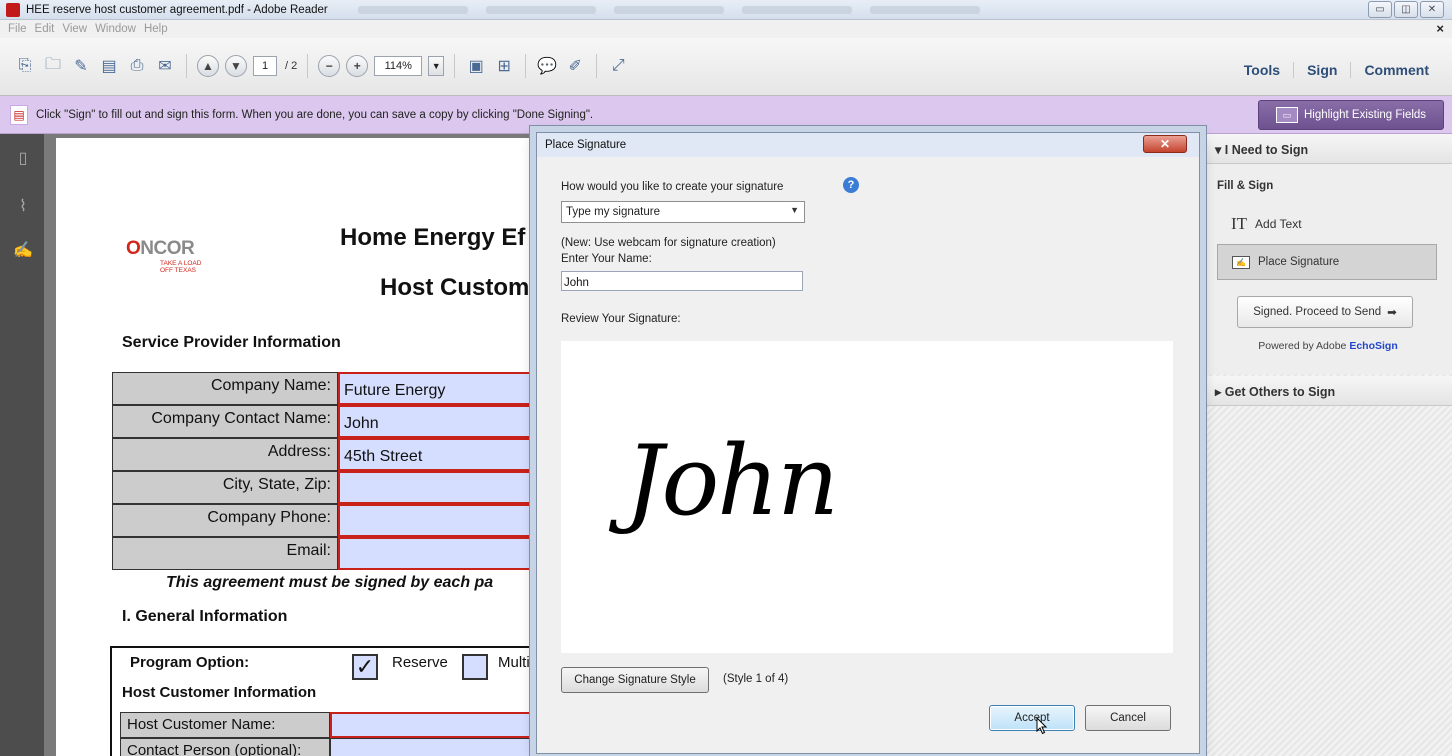  I want to click on help-icon: ?, so click(851, 185).